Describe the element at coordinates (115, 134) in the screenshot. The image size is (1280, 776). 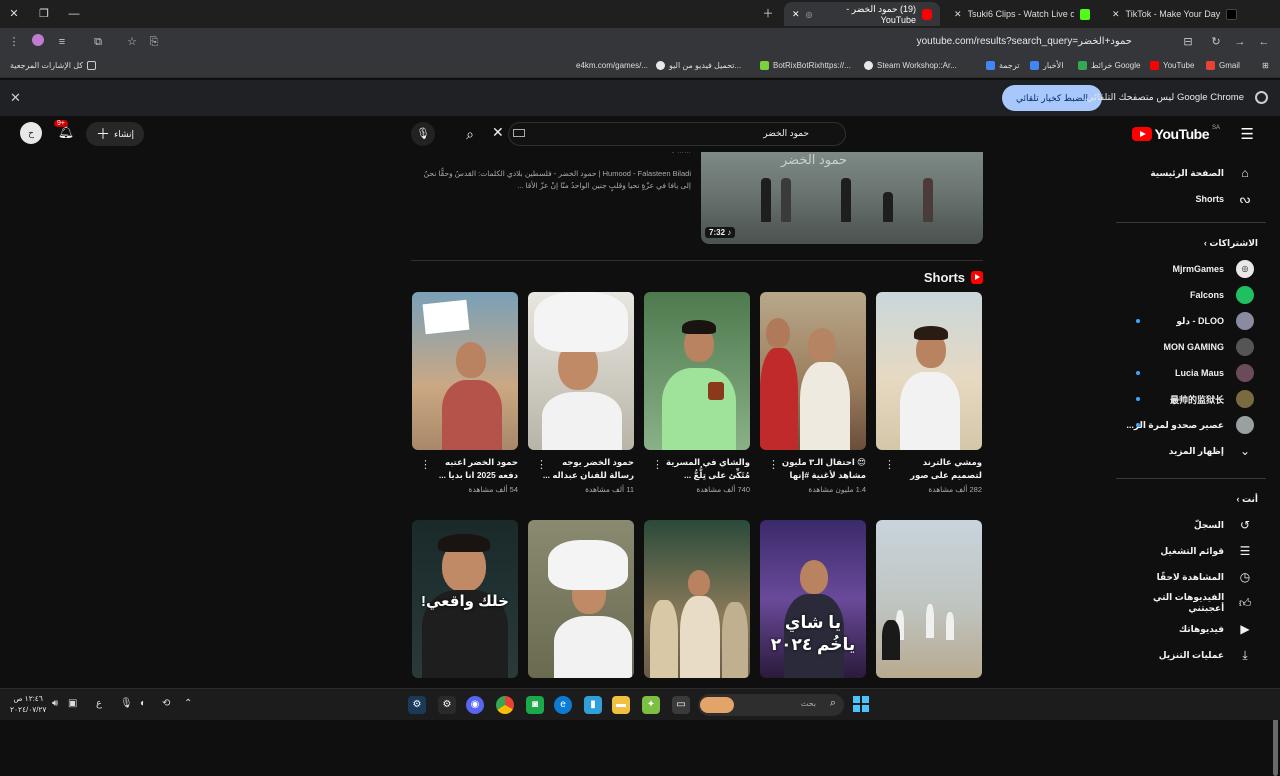
I see `create-button: إنشاء ＋` at that location.